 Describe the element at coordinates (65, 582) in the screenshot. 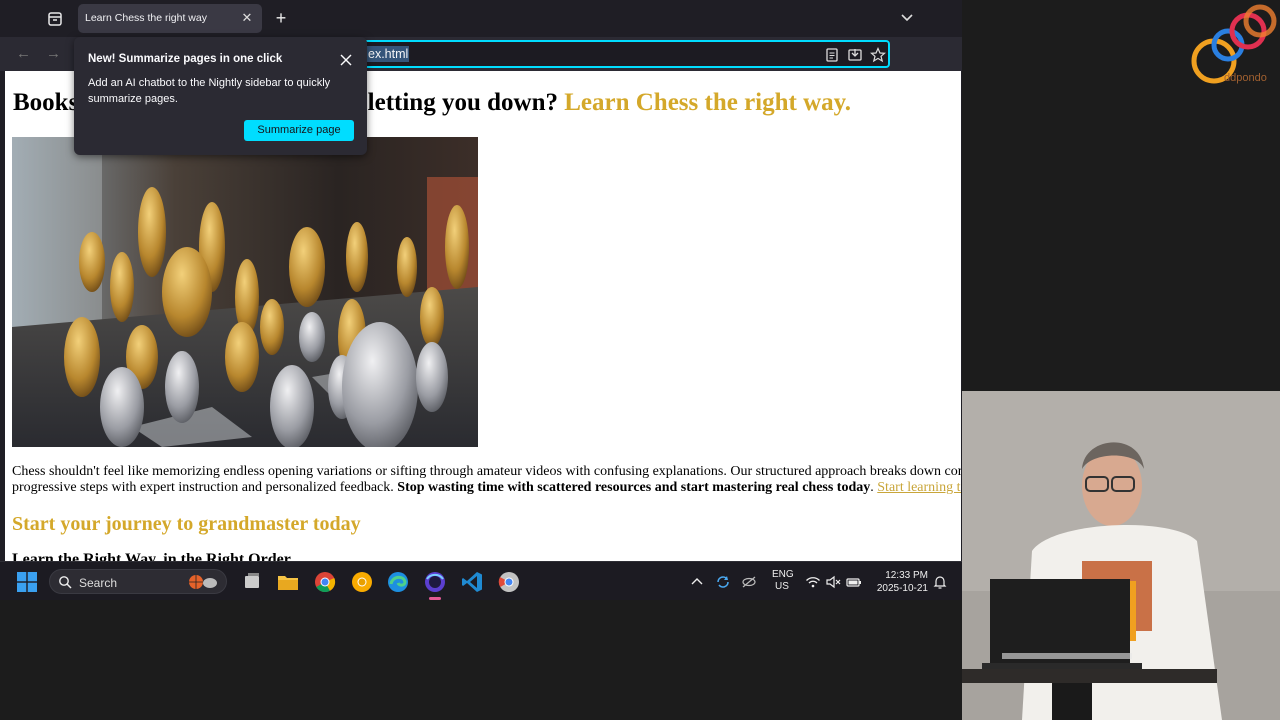

I see `search-icon` at that location.